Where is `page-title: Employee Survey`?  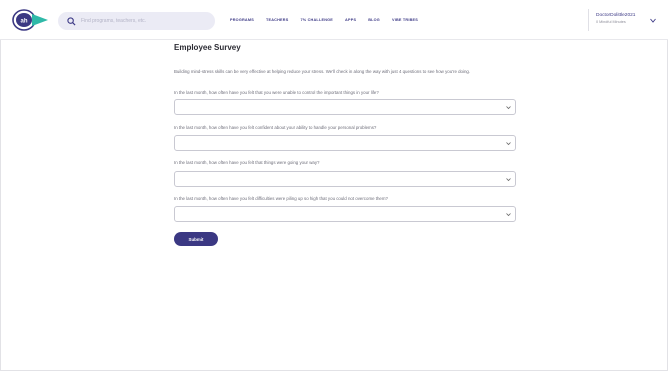
page-title: Employee Survey is located at coordinates (207, 47).